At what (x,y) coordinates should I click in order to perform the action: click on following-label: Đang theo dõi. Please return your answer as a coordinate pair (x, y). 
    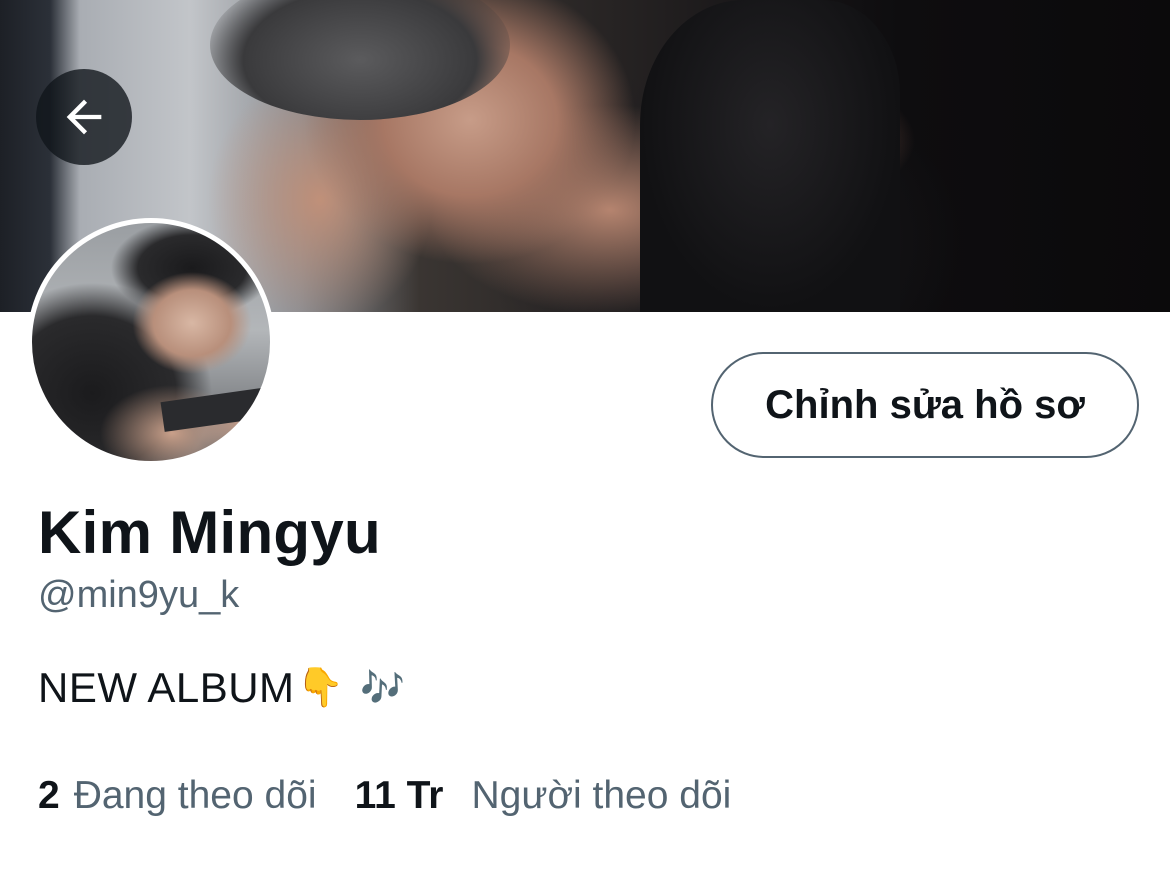
    Looking at the image, I should click on (195, 795).